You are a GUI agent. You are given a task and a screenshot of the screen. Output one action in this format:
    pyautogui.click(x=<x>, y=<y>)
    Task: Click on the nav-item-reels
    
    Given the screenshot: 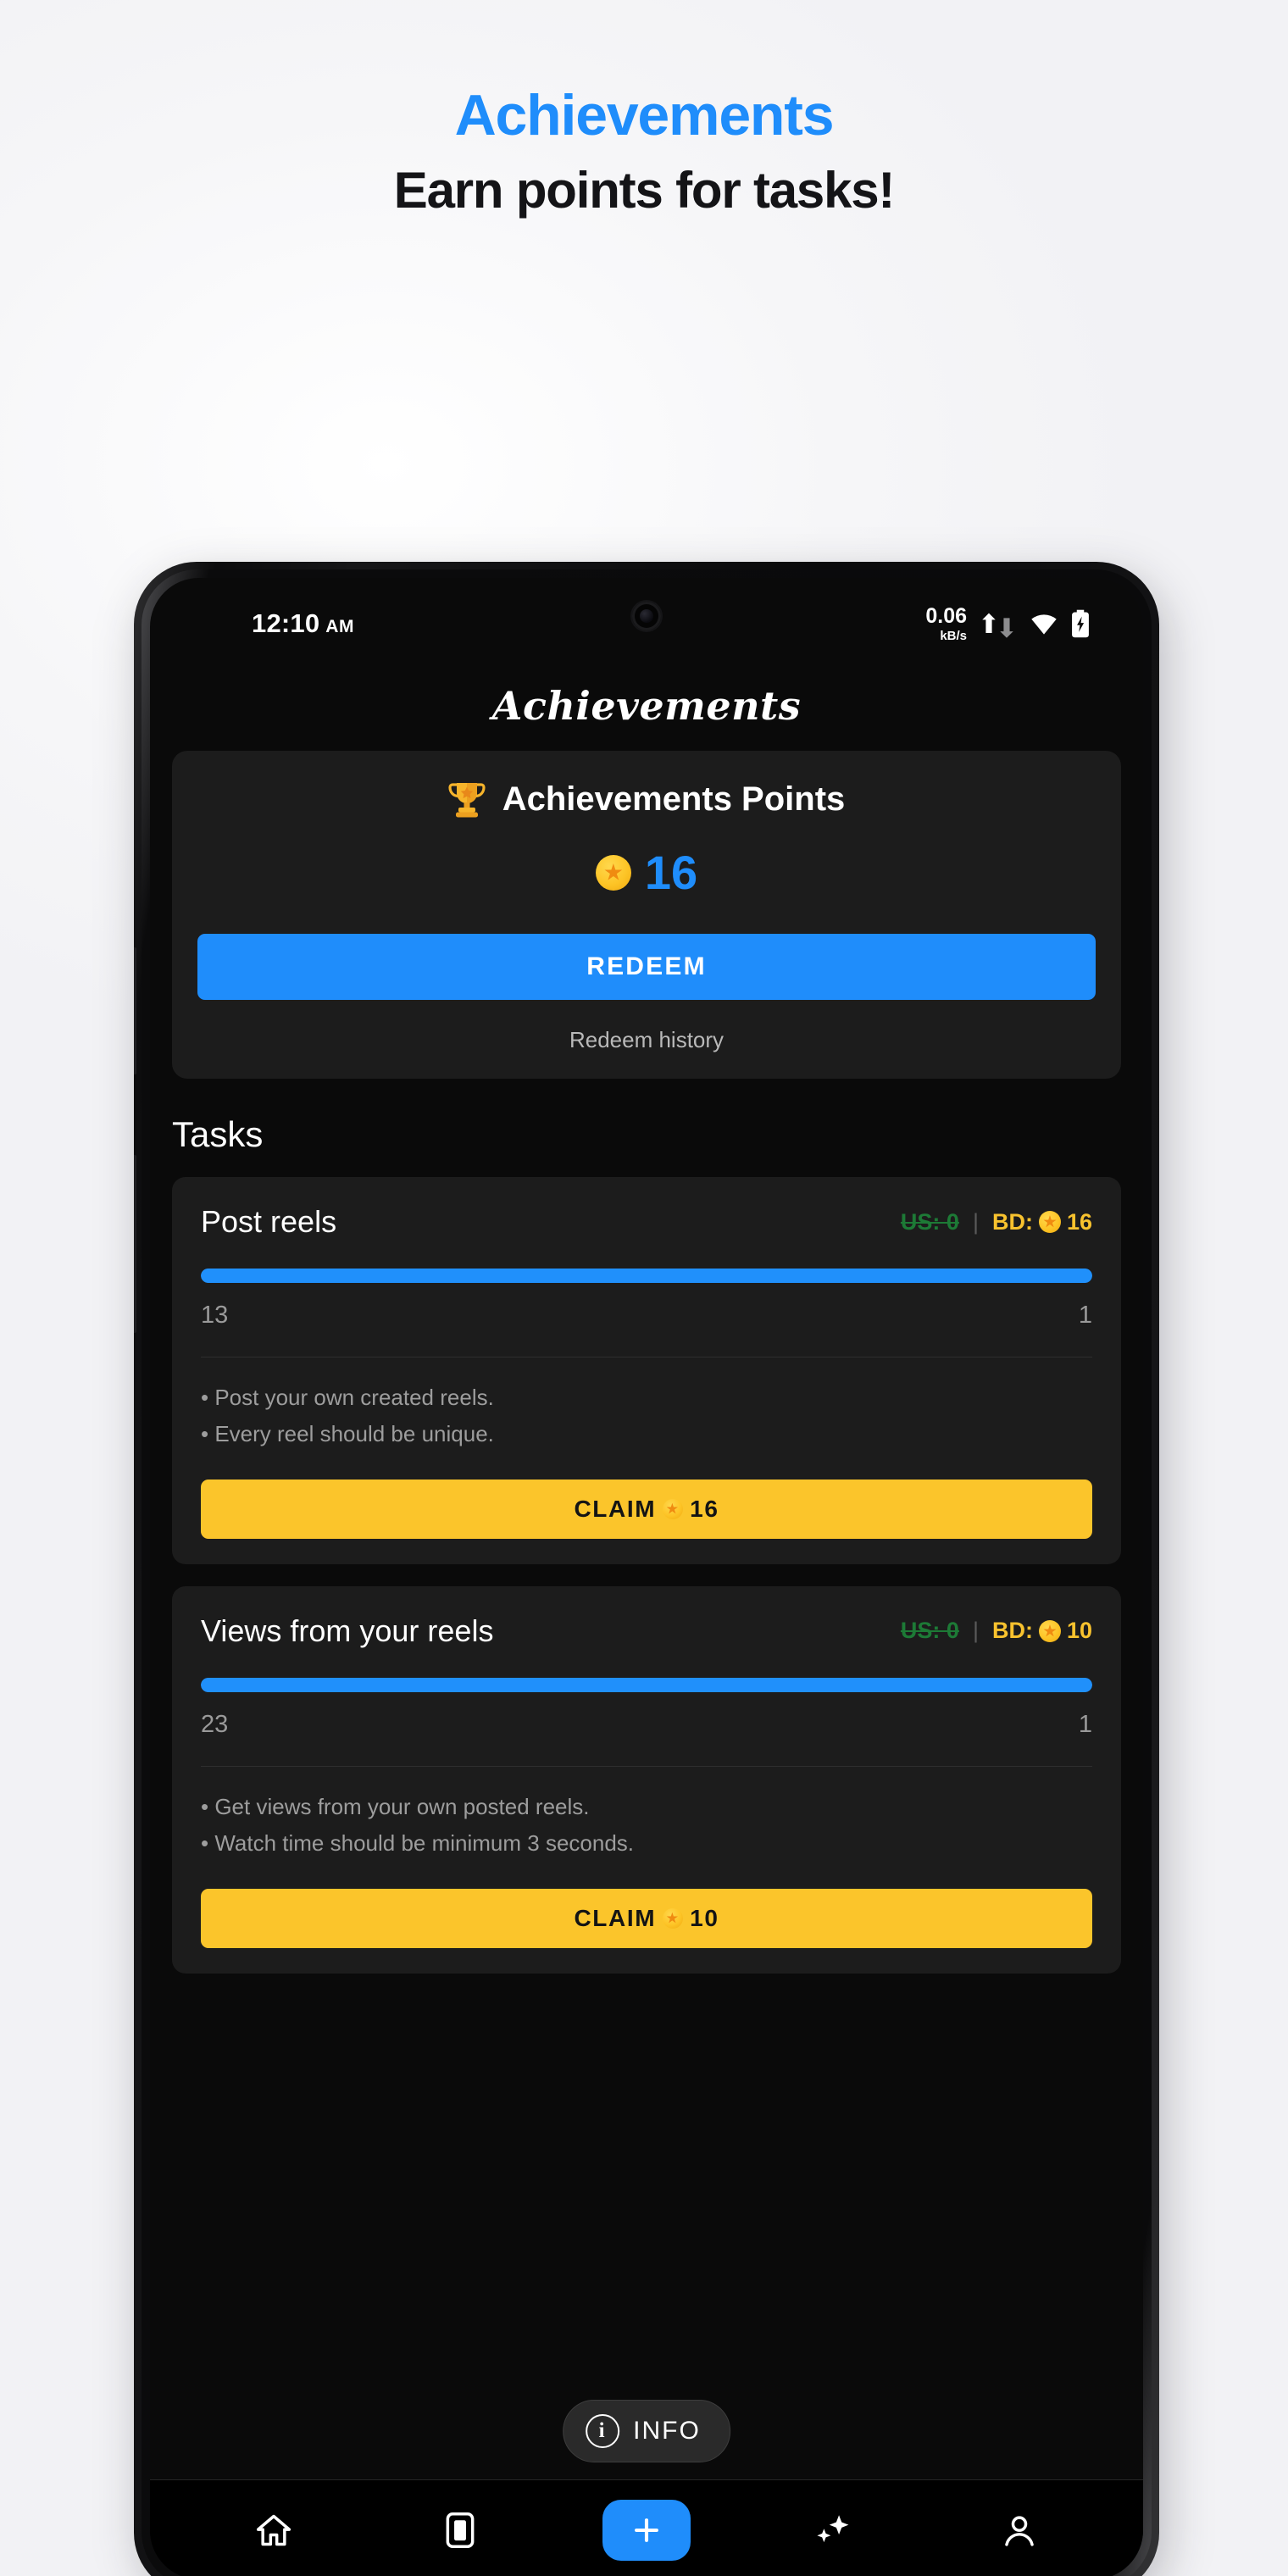 What is the action you would take?
    pyautogui.click(x=460, y=2530)
    